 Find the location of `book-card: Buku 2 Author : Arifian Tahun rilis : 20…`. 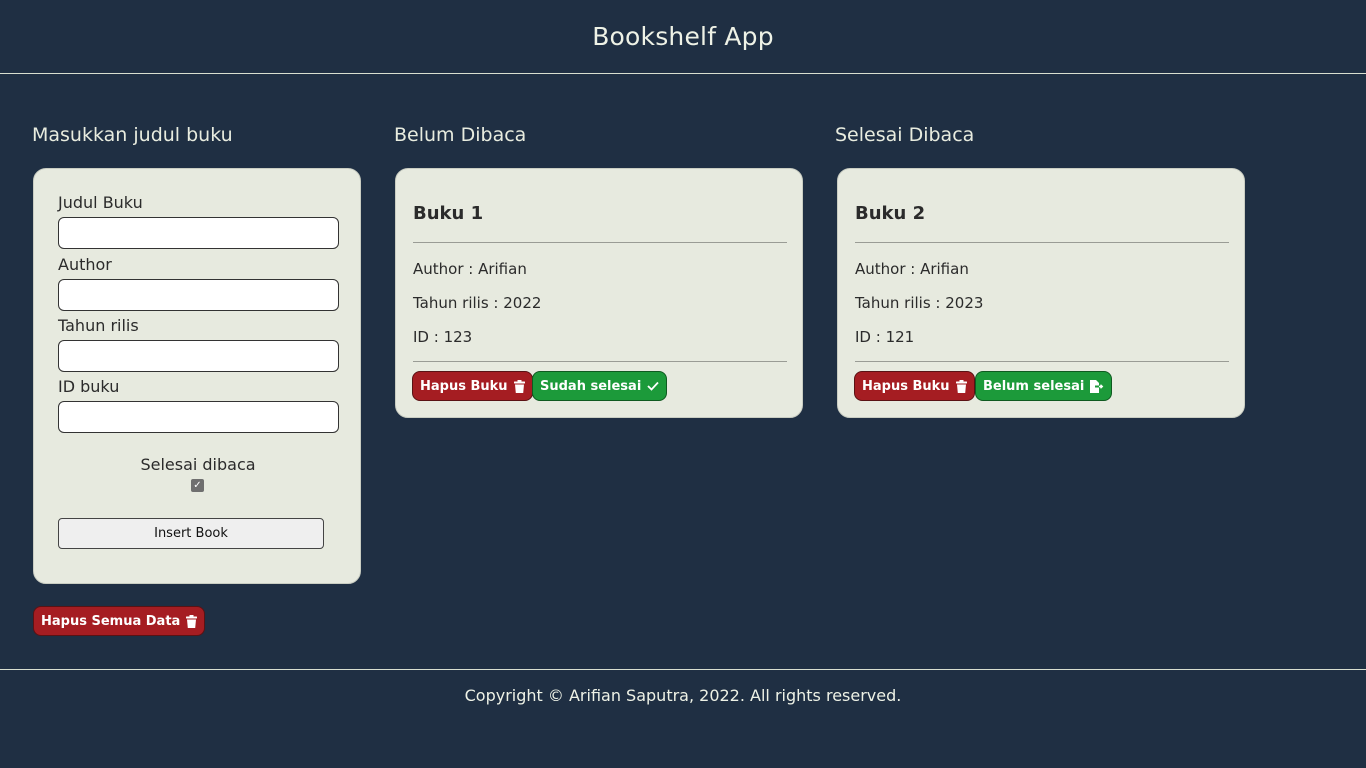

book-card: Buku 2 Author : Arifian Tahun rilis : 20… is located at coordinates (1041, 293).